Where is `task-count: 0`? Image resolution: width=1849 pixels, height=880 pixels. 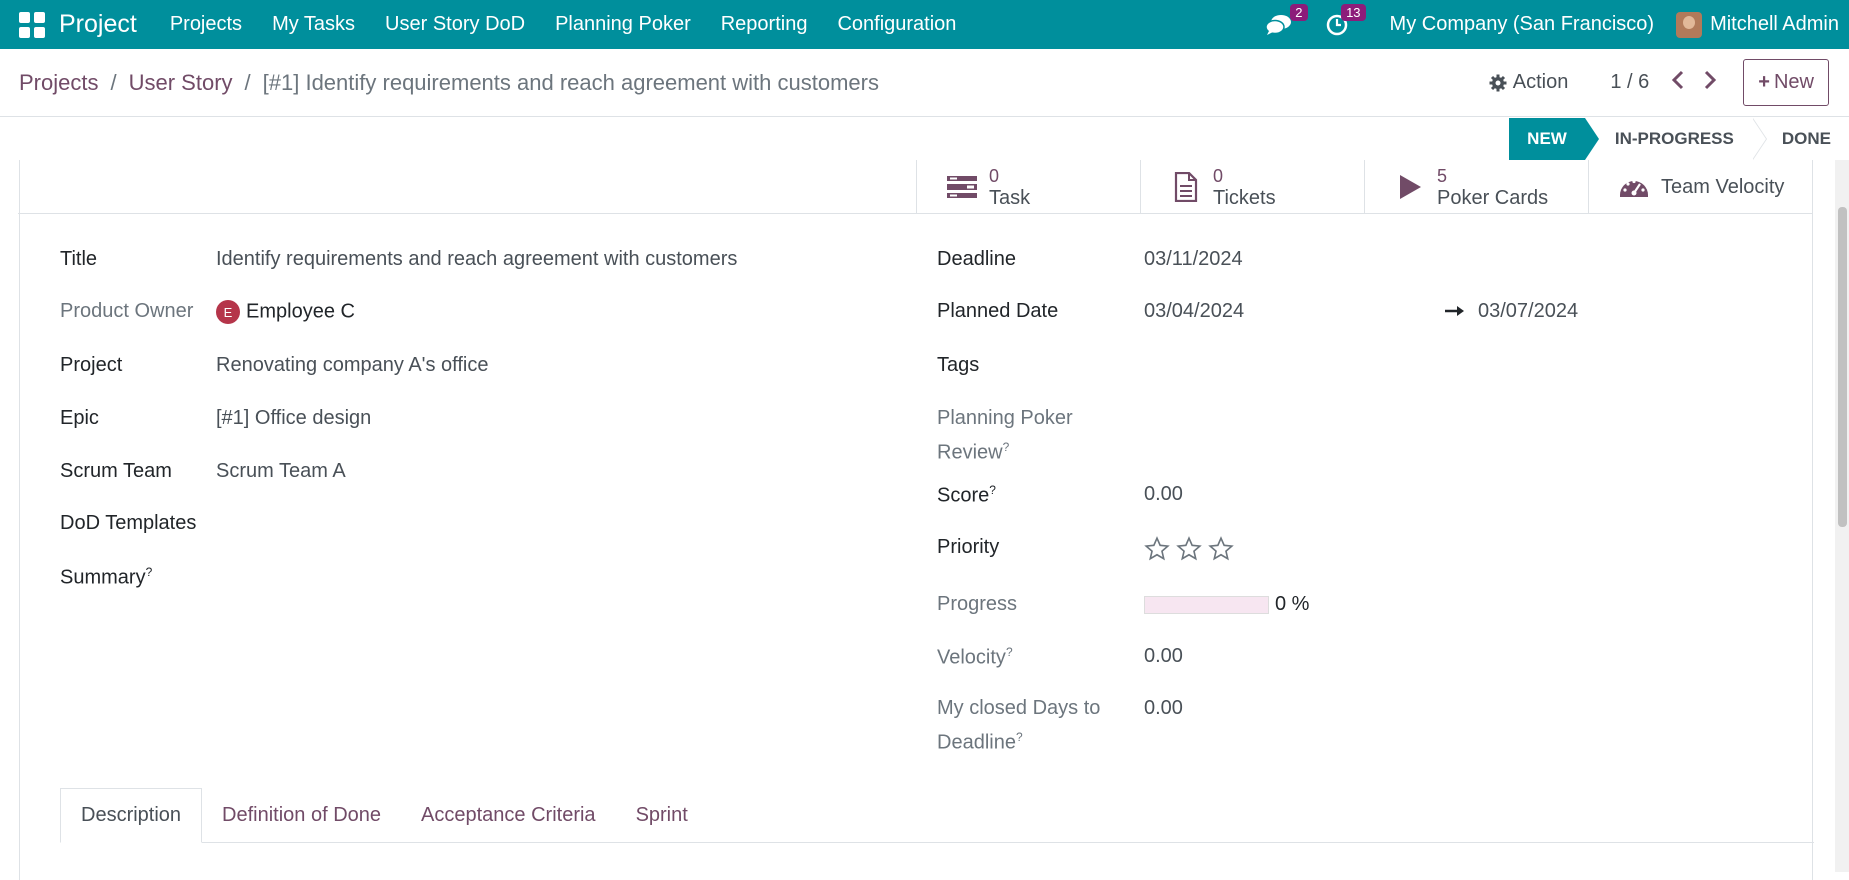 task-count: 0 is located at coordinates (994, 176).